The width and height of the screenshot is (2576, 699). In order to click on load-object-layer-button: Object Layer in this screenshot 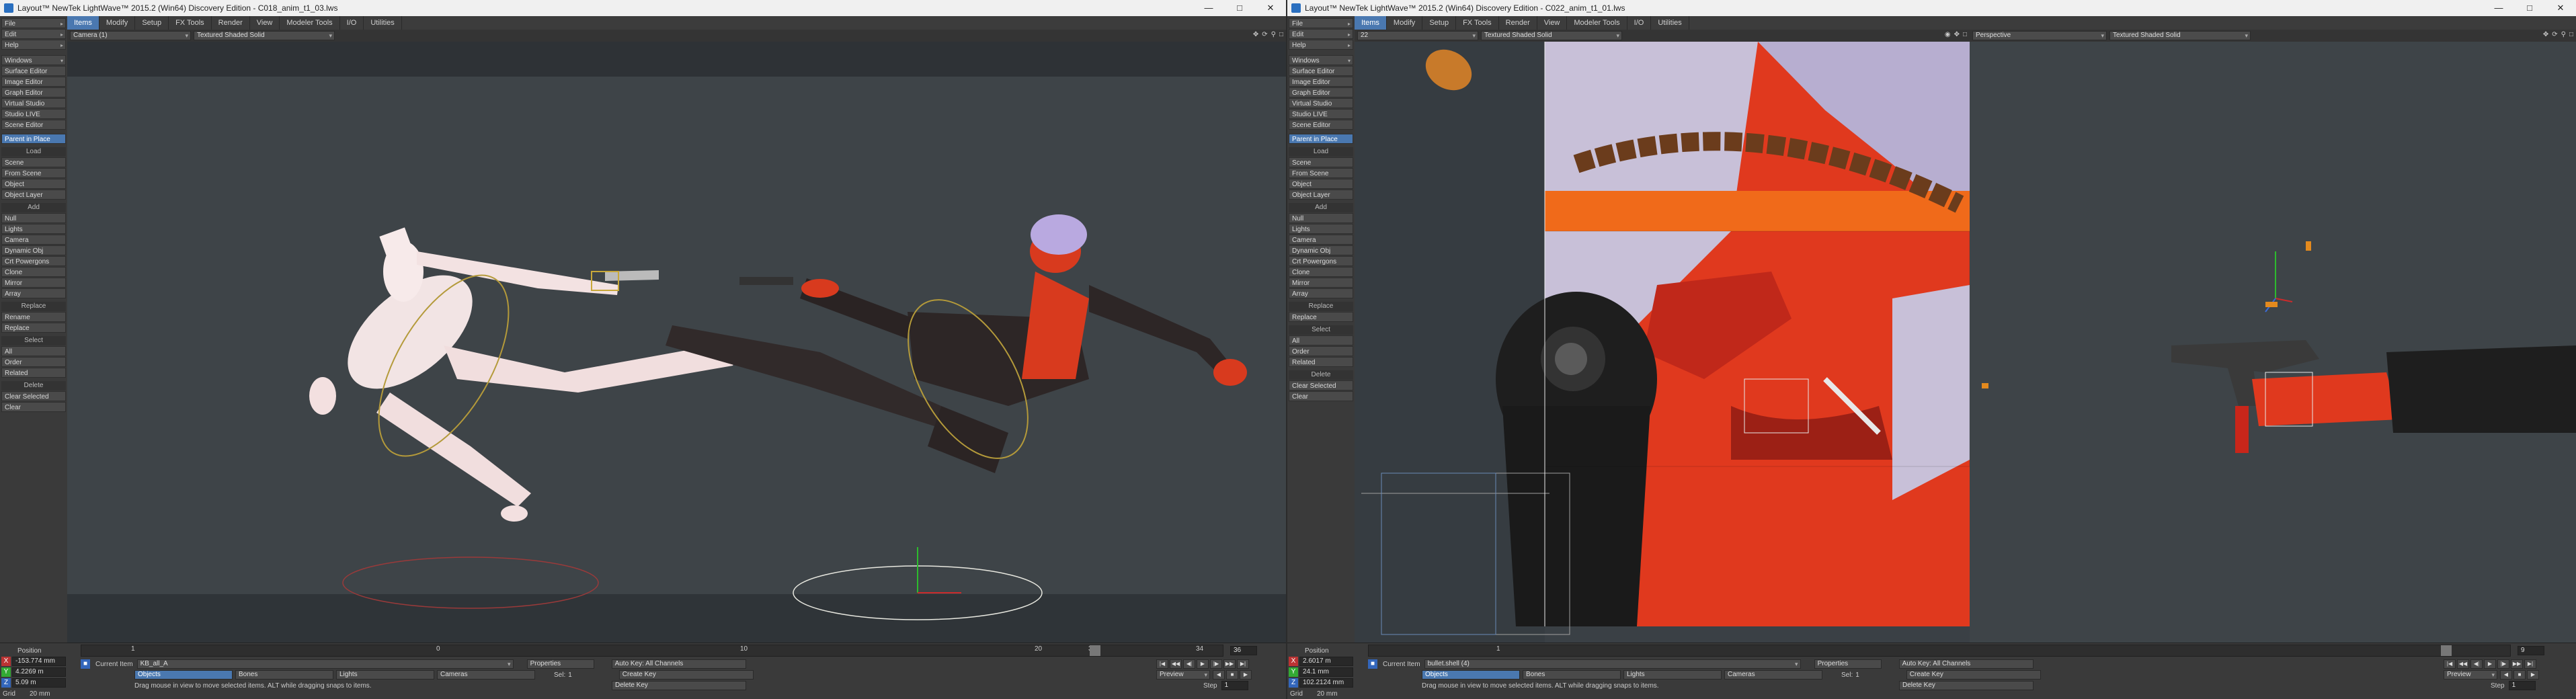, I will do `click(33, 195)`.